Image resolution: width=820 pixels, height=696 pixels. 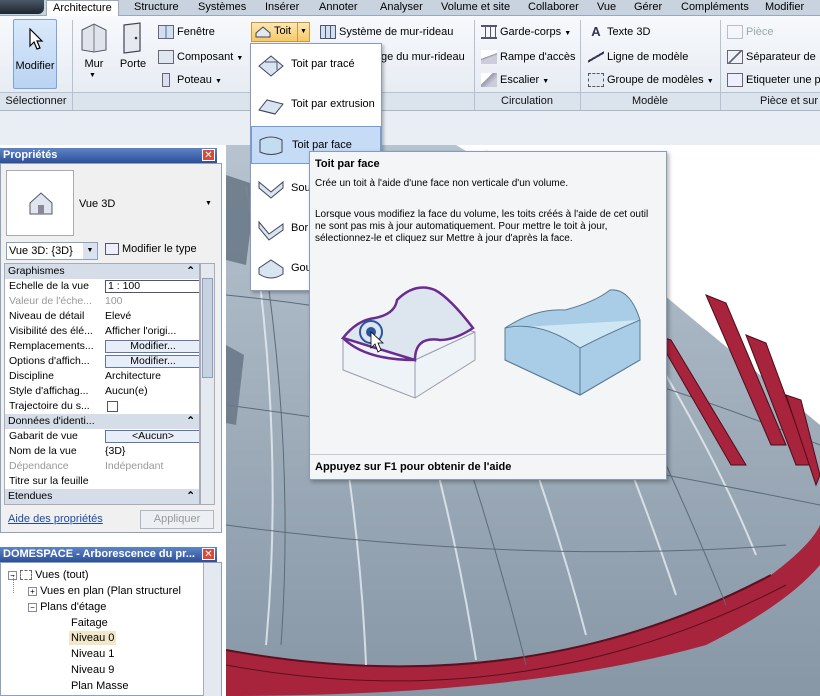 What do you see at coordinates (177, 519) in the screenshot?
I see `apply-button: Appliquer` at bounding box center [177, 519].